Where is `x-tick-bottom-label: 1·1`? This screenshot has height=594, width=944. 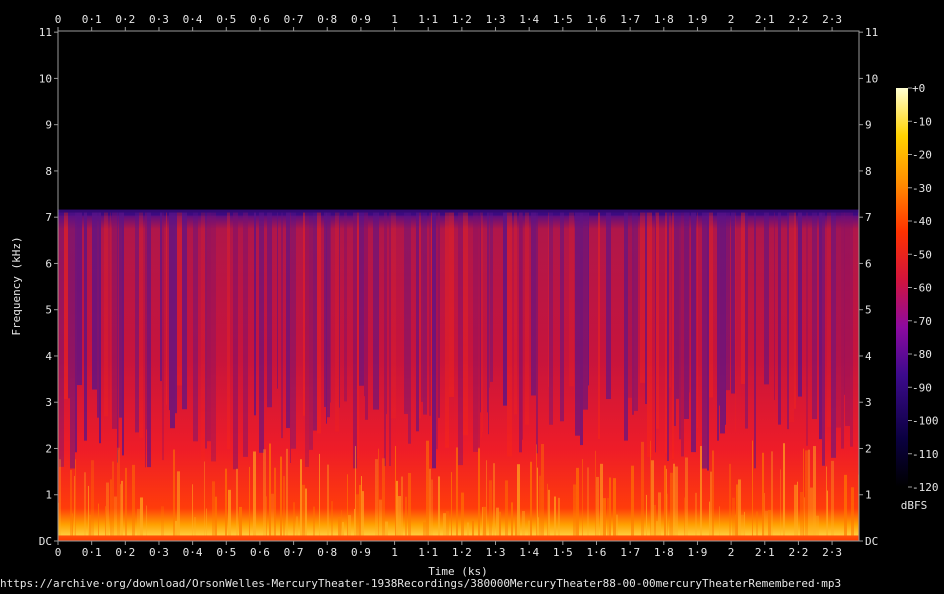
x-tick-bottom-label: 1·1 is located at coordinates (428, 552).